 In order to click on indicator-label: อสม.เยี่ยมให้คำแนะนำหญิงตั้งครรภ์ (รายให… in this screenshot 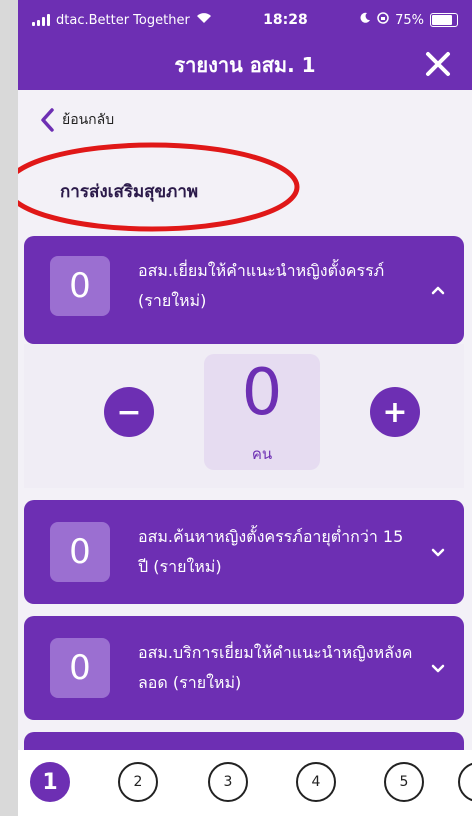, I will do `click(261, 285)`.